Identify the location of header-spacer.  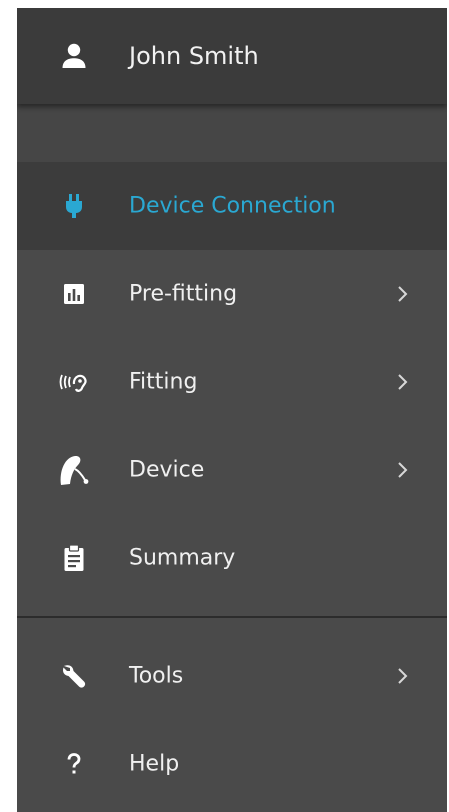
(232, 133).